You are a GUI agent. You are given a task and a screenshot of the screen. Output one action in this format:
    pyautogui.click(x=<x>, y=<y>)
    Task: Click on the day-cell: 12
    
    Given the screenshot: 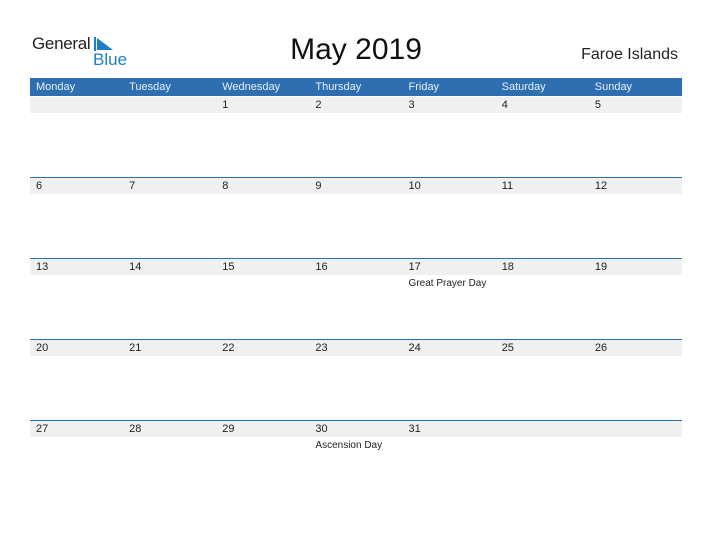 What is the action you would take?
    pyautogui.click(x=635, y=218)
    